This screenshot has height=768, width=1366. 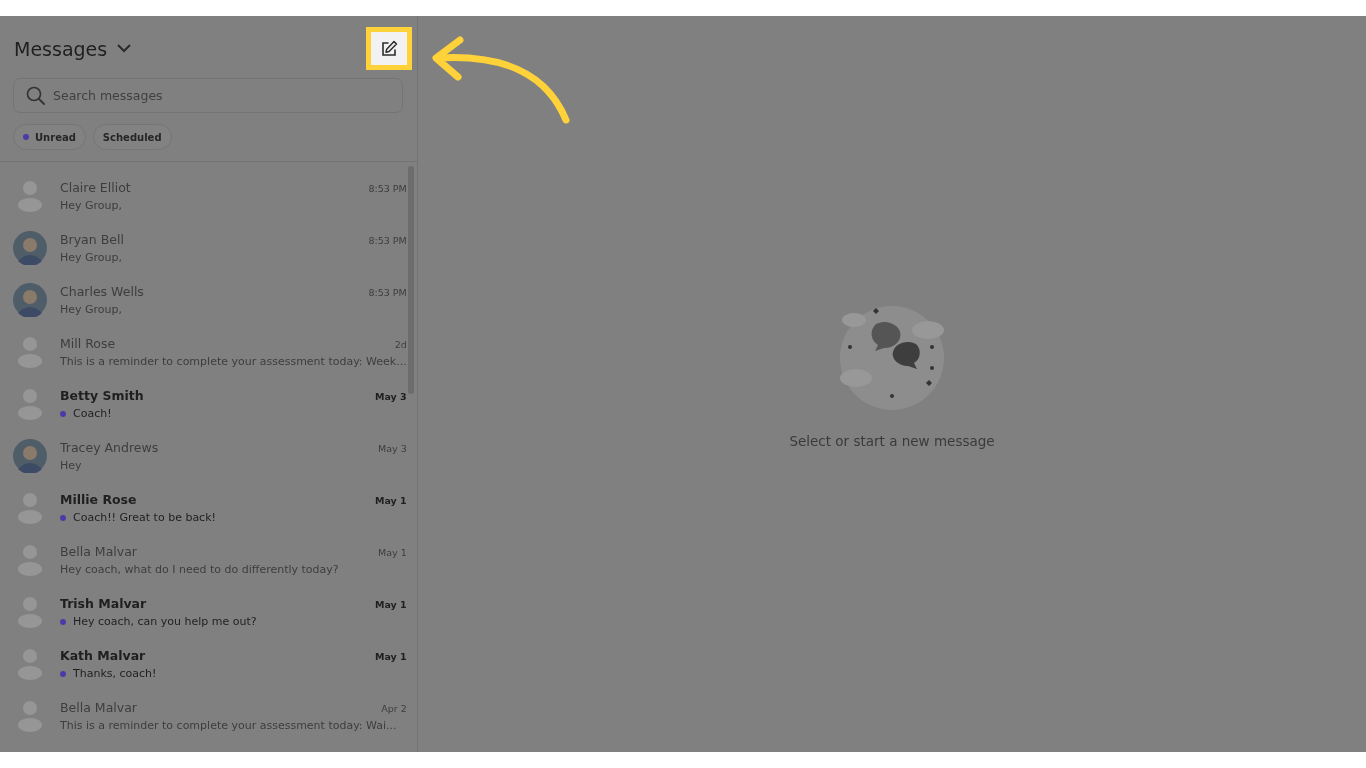 What do you see at coordinates (35, 95) in the screenshot?
I see `search-icon` at bounding box center [35, 95].